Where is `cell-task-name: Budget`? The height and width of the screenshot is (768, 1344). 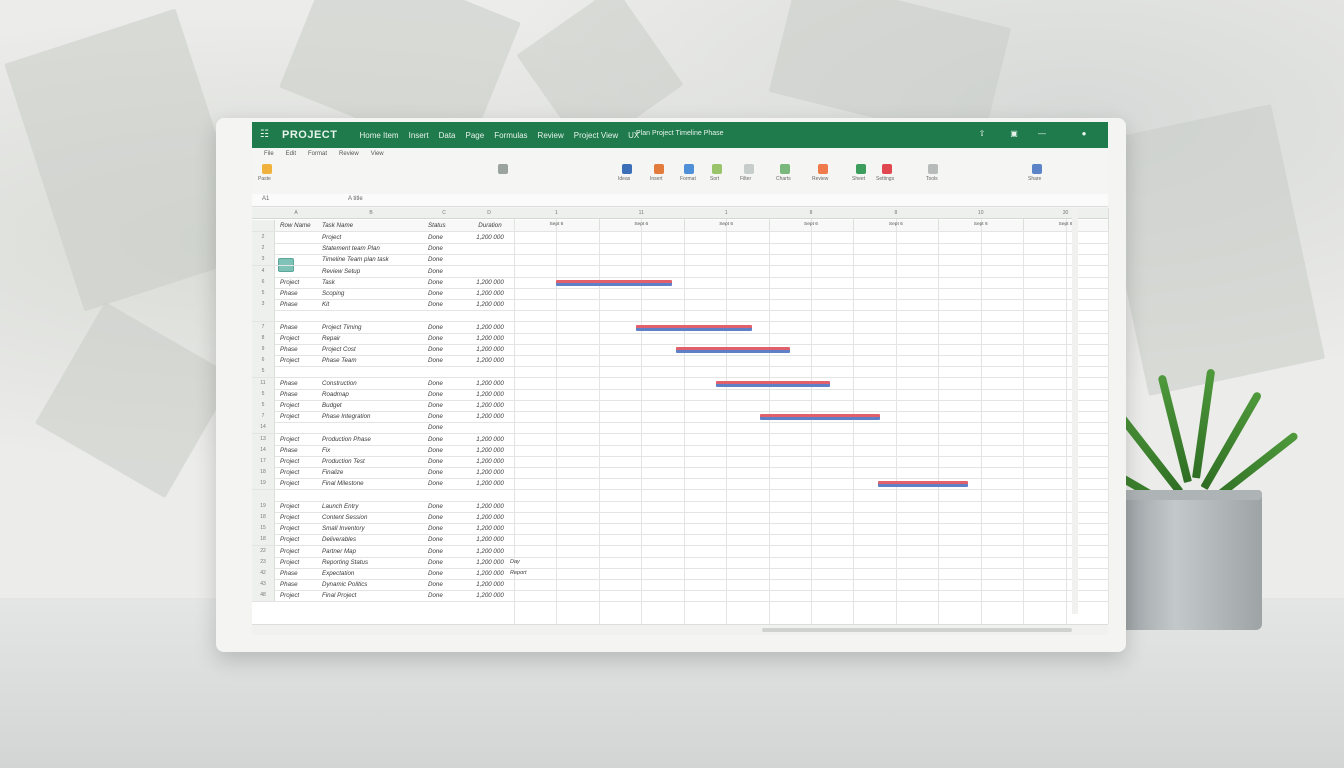
cell-task-name: Budget is located at coordinates (372, 405).